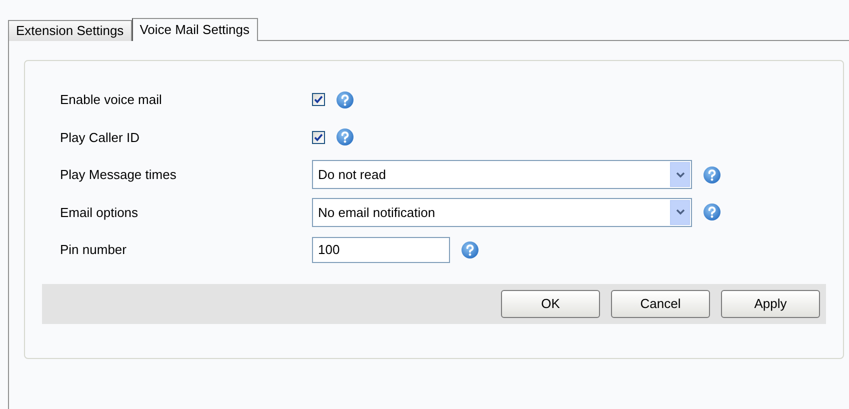 This screenshot has width=849, height=409. Describe the element at coordinates (502, 175) in the screenshot. I see `dropdown: Do not read` at that location.